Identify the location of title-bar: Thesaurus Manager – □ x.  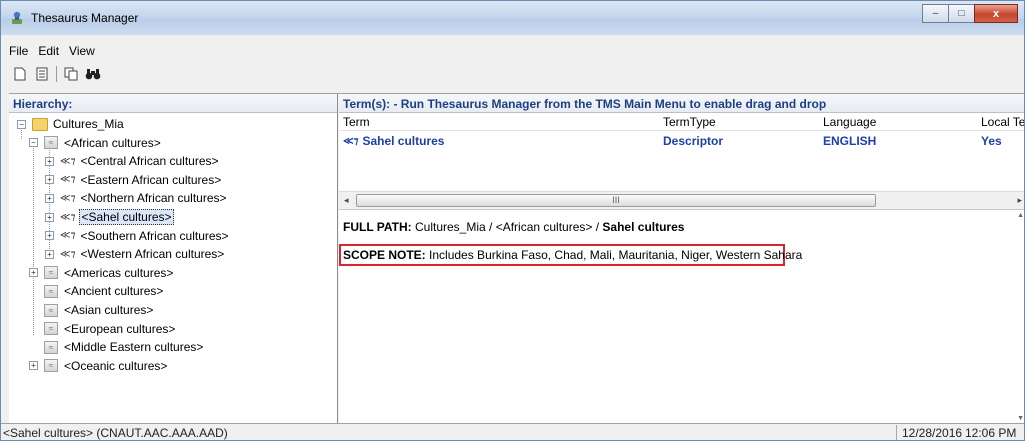
(512, 18).